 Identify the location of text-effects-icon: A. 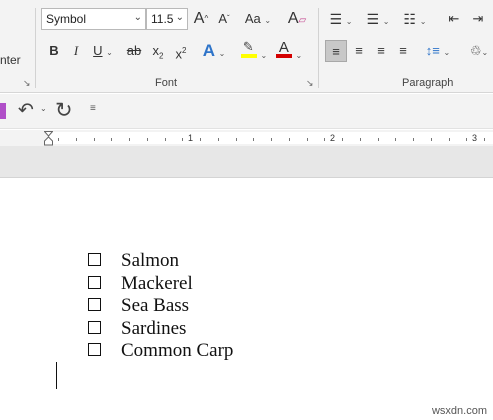
(208, 50).